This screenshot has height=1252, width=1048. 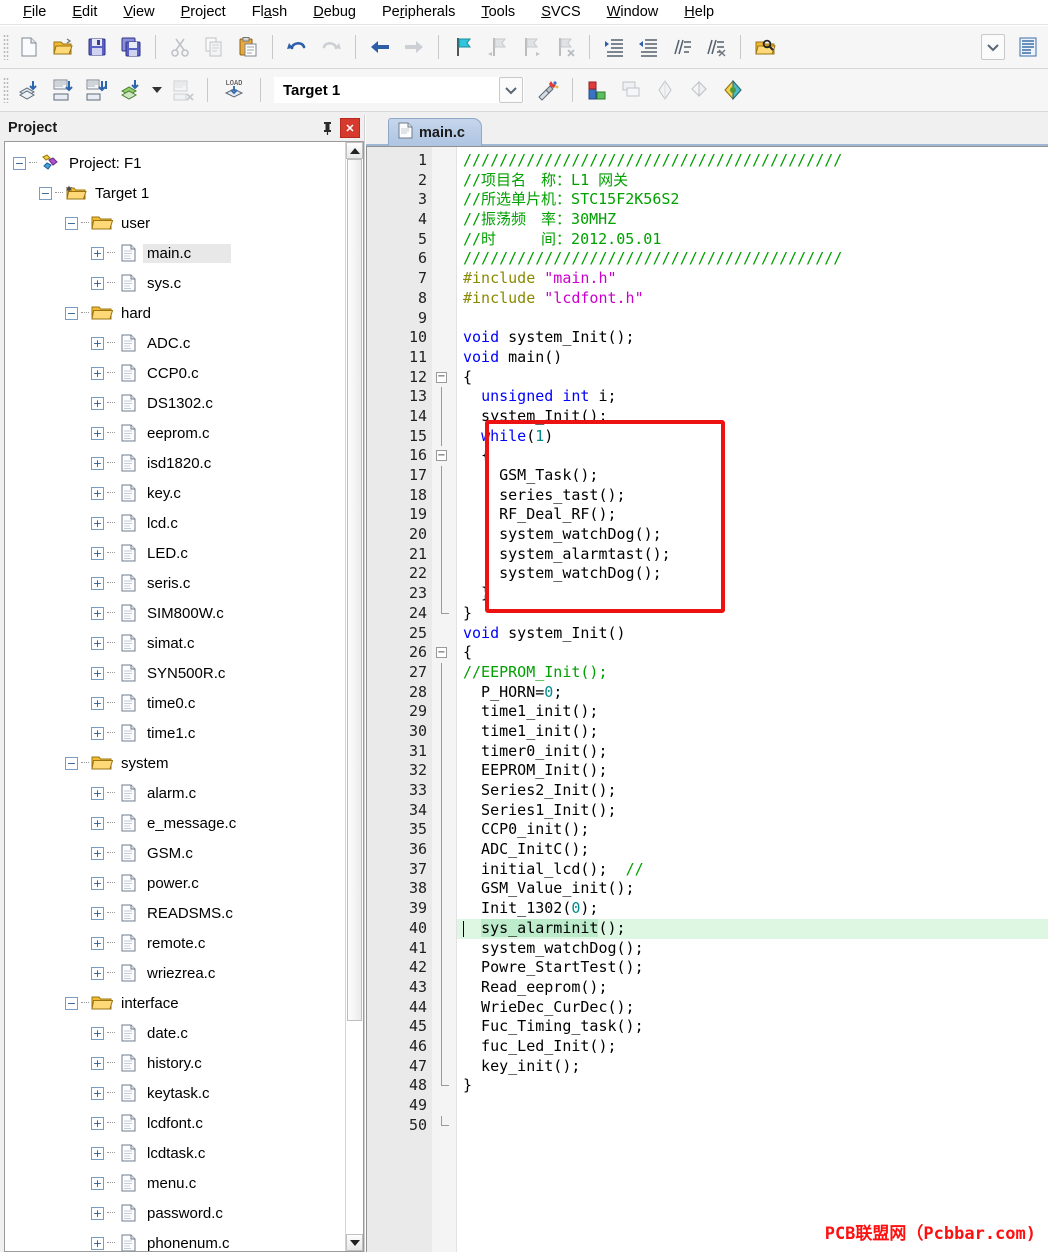 I want to click on code-line: RF_Deal_RF();, so click(x=752, y=515).